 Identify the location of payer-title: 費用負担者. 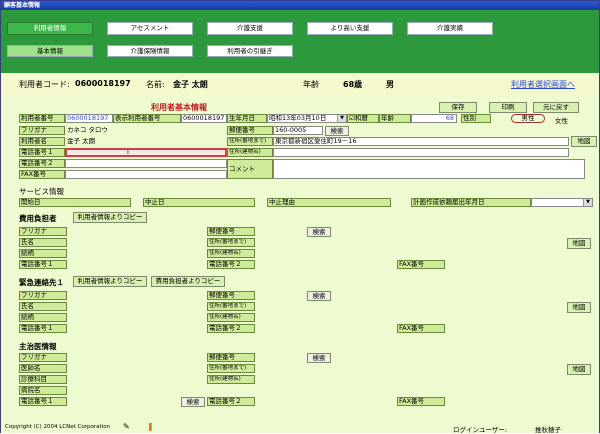
(38, 218).